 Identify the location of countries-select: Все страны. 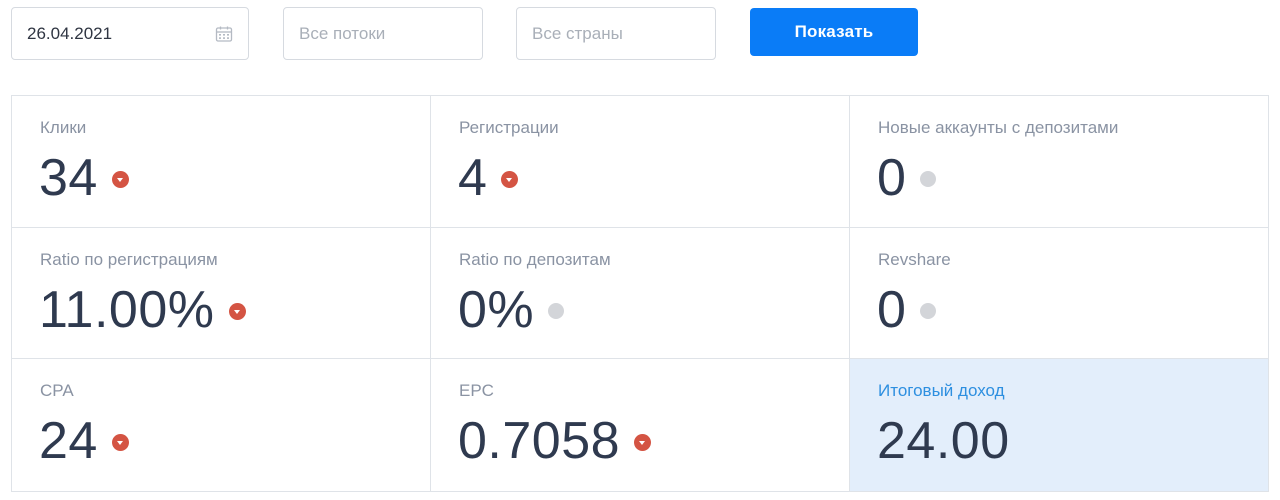
(616, 33).